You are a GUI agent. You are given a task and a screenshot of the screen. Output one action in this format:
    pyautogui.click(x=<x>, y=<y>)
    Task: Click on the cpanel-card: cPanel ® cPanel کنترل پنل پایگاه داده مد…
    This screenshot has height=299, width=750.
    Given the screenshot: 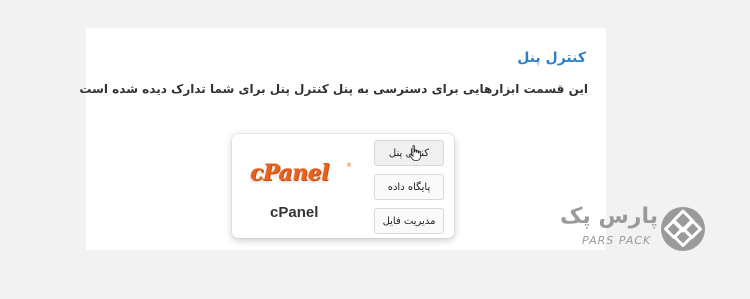 What is the action you would take?
    pyautogui.click(x=343, y=186)
    